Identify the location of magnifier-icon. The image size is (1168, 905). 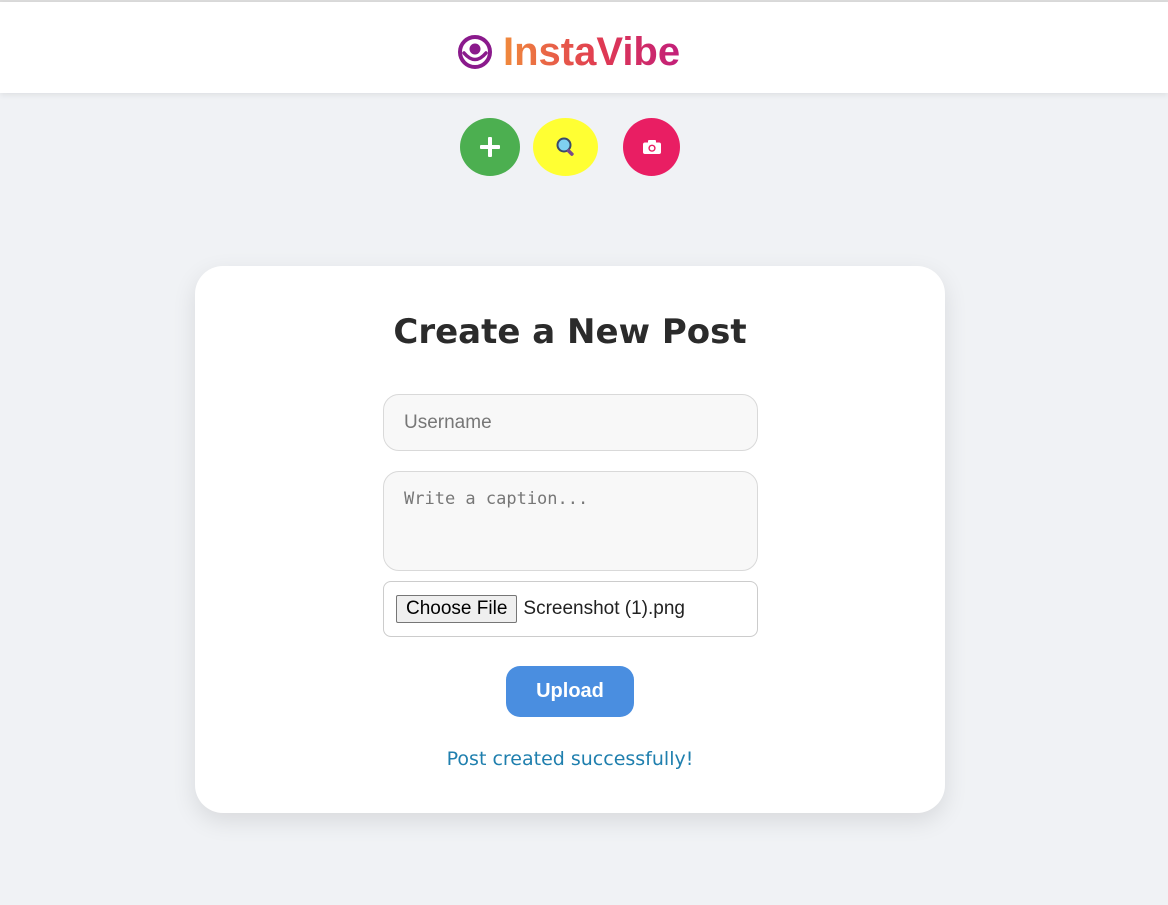
(565, 146).